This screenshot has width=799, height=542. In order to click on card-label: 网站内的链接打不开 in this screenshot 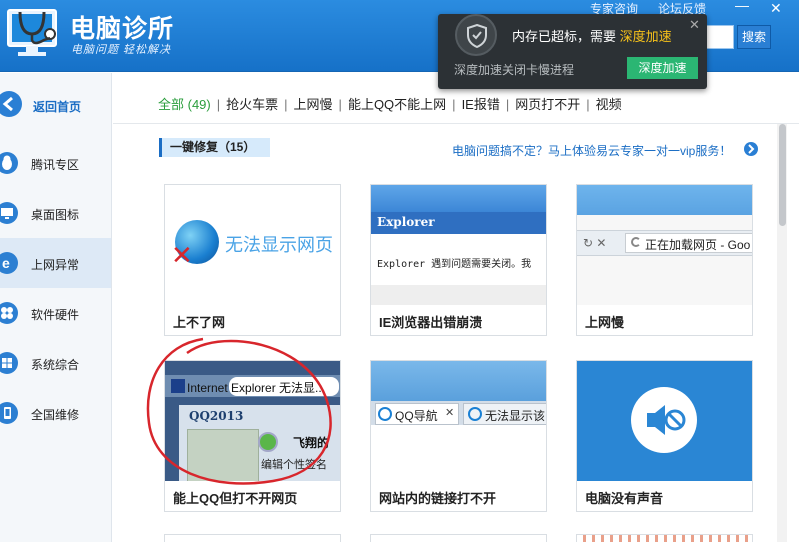, I will do `click(438, 498)`.